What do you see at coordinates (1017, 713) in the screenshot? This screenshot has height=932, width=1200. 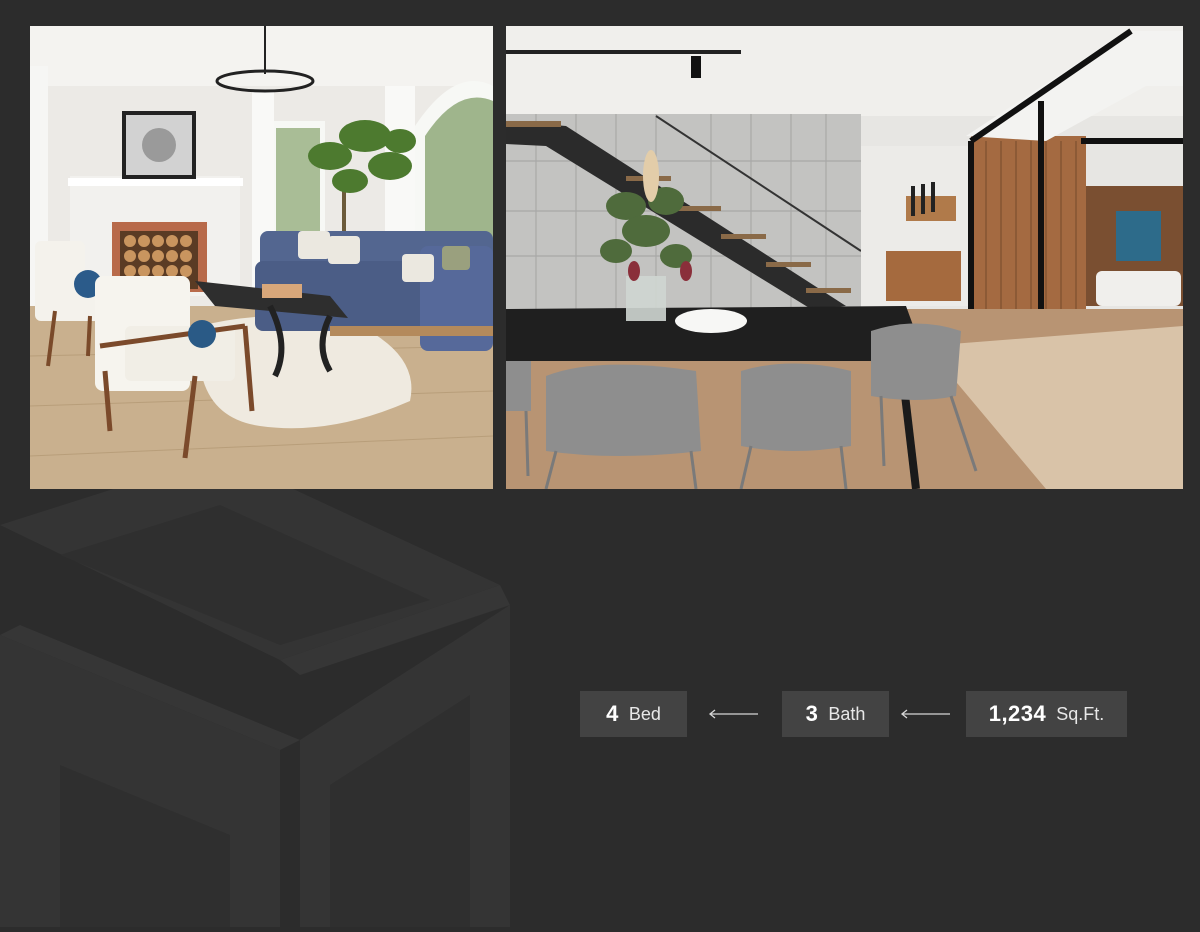 I see `square-footage-value: 1,234` at bounding box center [1017, 713].